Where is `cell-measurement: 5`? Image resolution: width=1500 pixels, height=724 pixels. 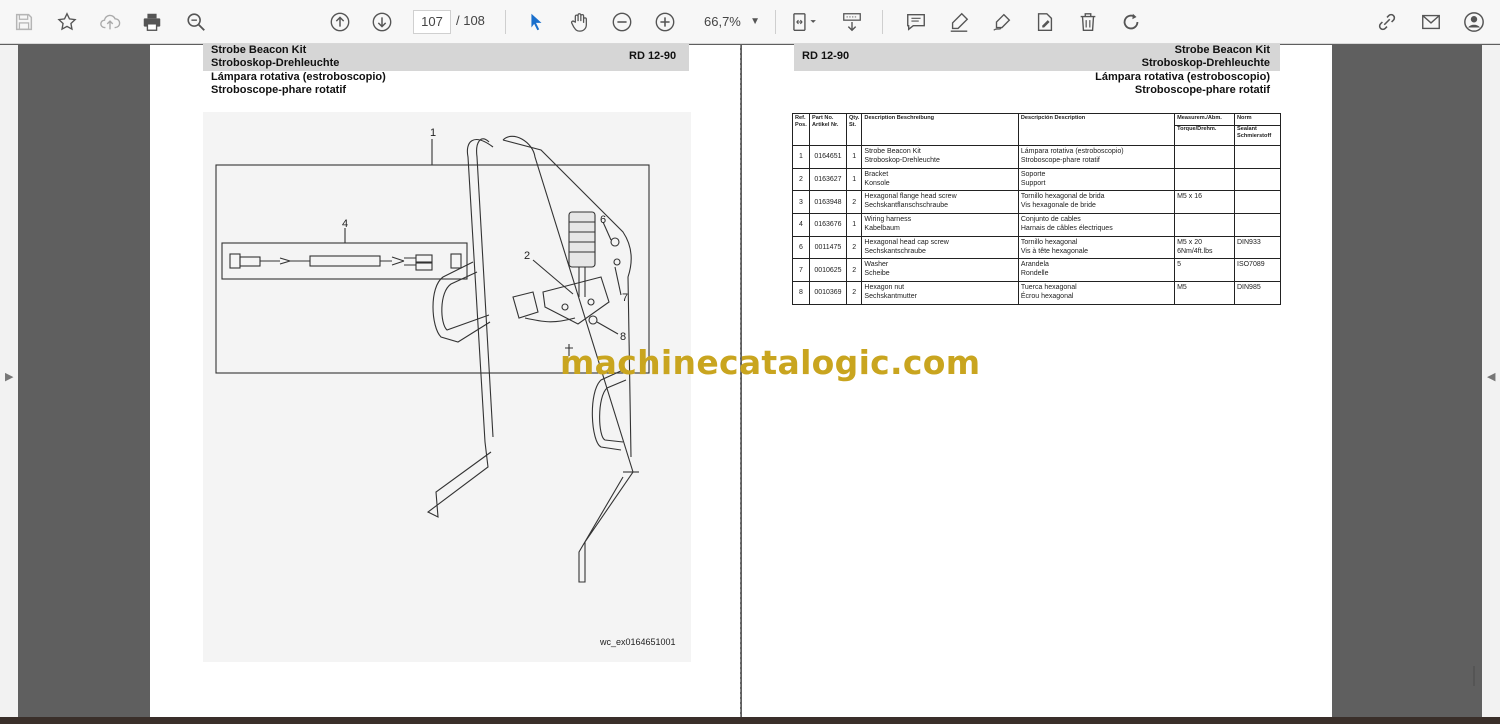
cell-measurement: 5 is located at coordinates (1204, 270).